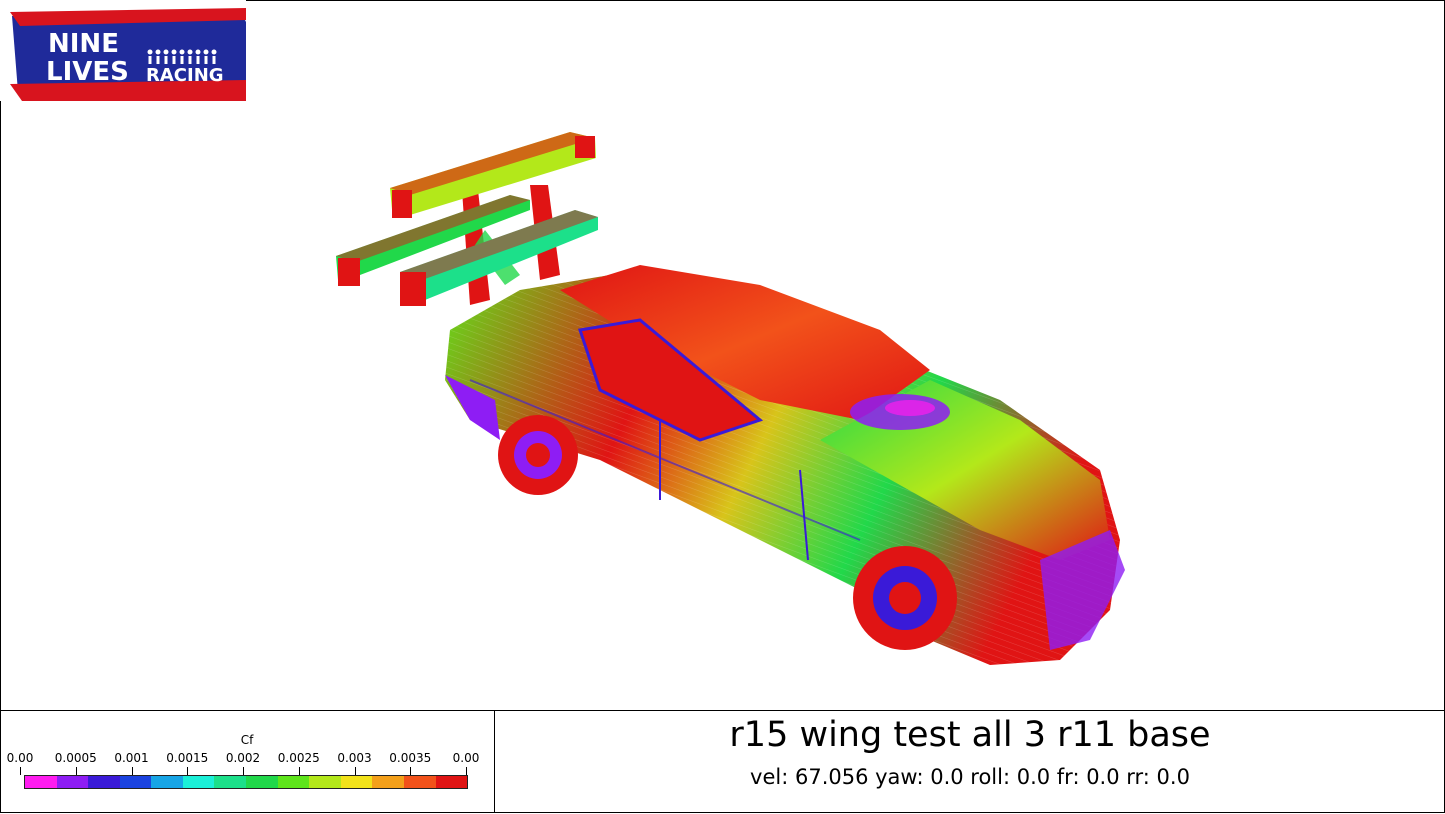 The image size is (1445, 814). What do you see at coordinates (354, 758) in the screenshot?
I see `legend-tick-label: 0.003` at bounding box center [354, 758].